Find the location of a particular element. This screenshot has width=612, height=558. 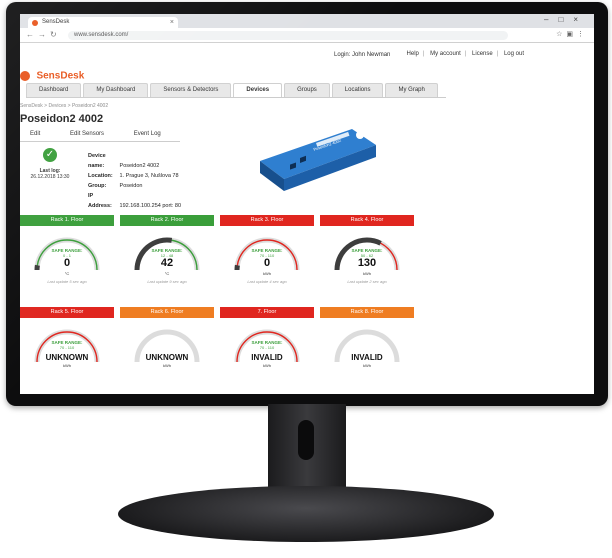

edit-button: Edit is located at coordinates (30, 134).